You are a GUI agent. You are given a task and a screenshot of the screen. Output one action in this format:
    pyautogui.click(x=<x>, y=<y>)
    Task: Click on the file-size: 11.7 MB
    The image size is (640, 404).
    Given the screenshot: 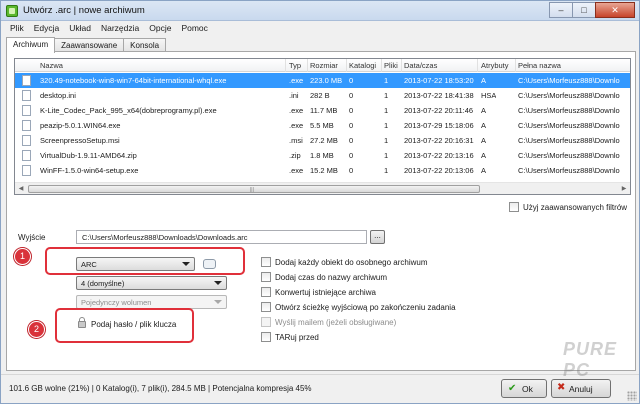 What is the action you would take?
    pyautogui.click(x=324, y=110)
    